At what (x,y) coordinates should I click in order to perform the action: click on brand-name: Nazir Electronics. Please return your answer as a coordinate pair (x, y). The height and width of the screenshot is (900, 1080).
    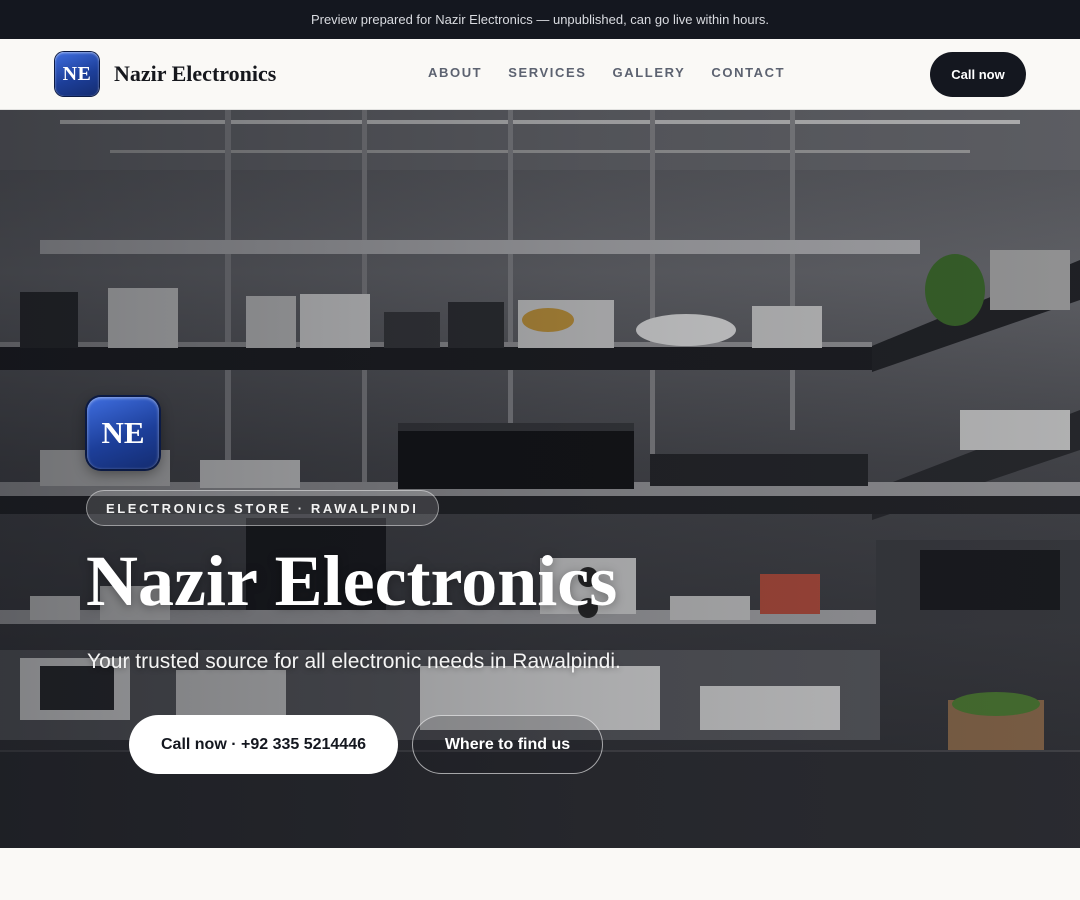
    Looking at the image, I should click on (195, 74).